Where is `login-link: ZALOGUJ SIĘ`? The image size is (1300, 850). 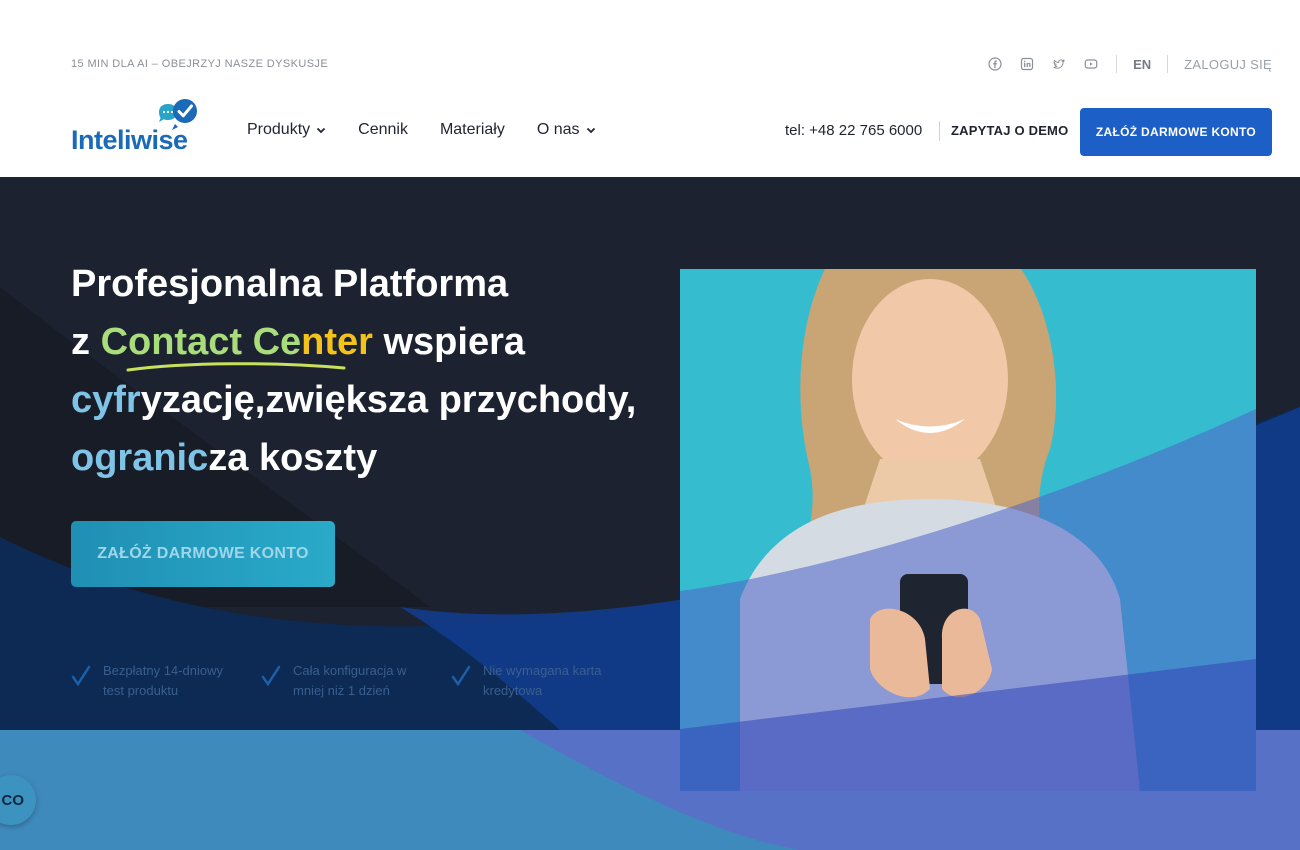
login-link: ZALOGUJ SIĘ is located at coordinates (1220, 64).